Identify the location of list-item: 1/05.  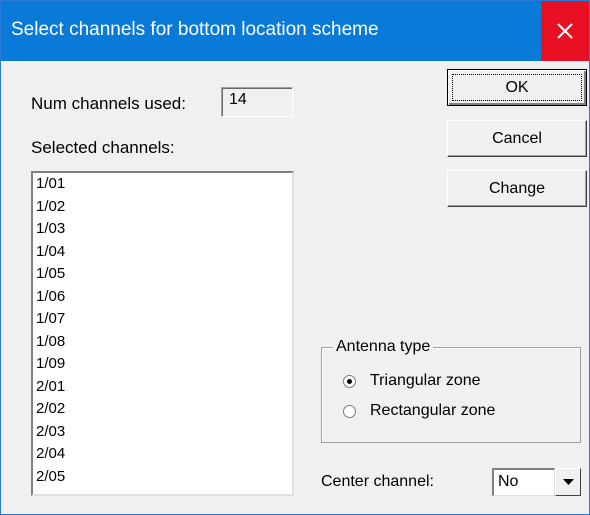
(162, 274).